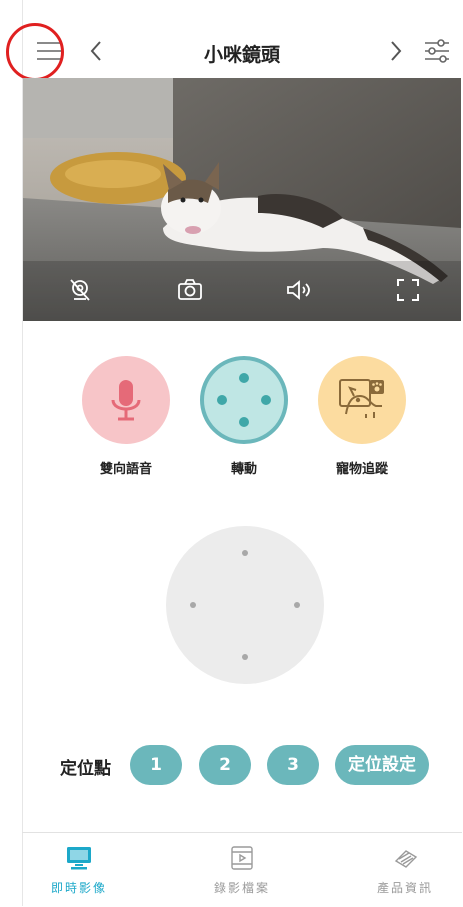  What do you see at coordinates (125, 469) in the screenshot?
I see `two-way-audio-label: 雙向語音` at bounding box center [125, 469].